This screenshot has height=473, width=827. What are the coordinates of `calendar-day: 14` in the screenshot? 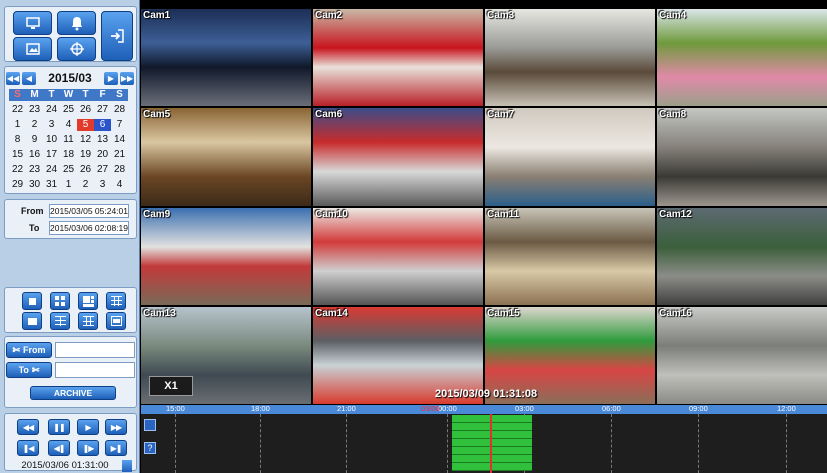 It's located at (119, 140).